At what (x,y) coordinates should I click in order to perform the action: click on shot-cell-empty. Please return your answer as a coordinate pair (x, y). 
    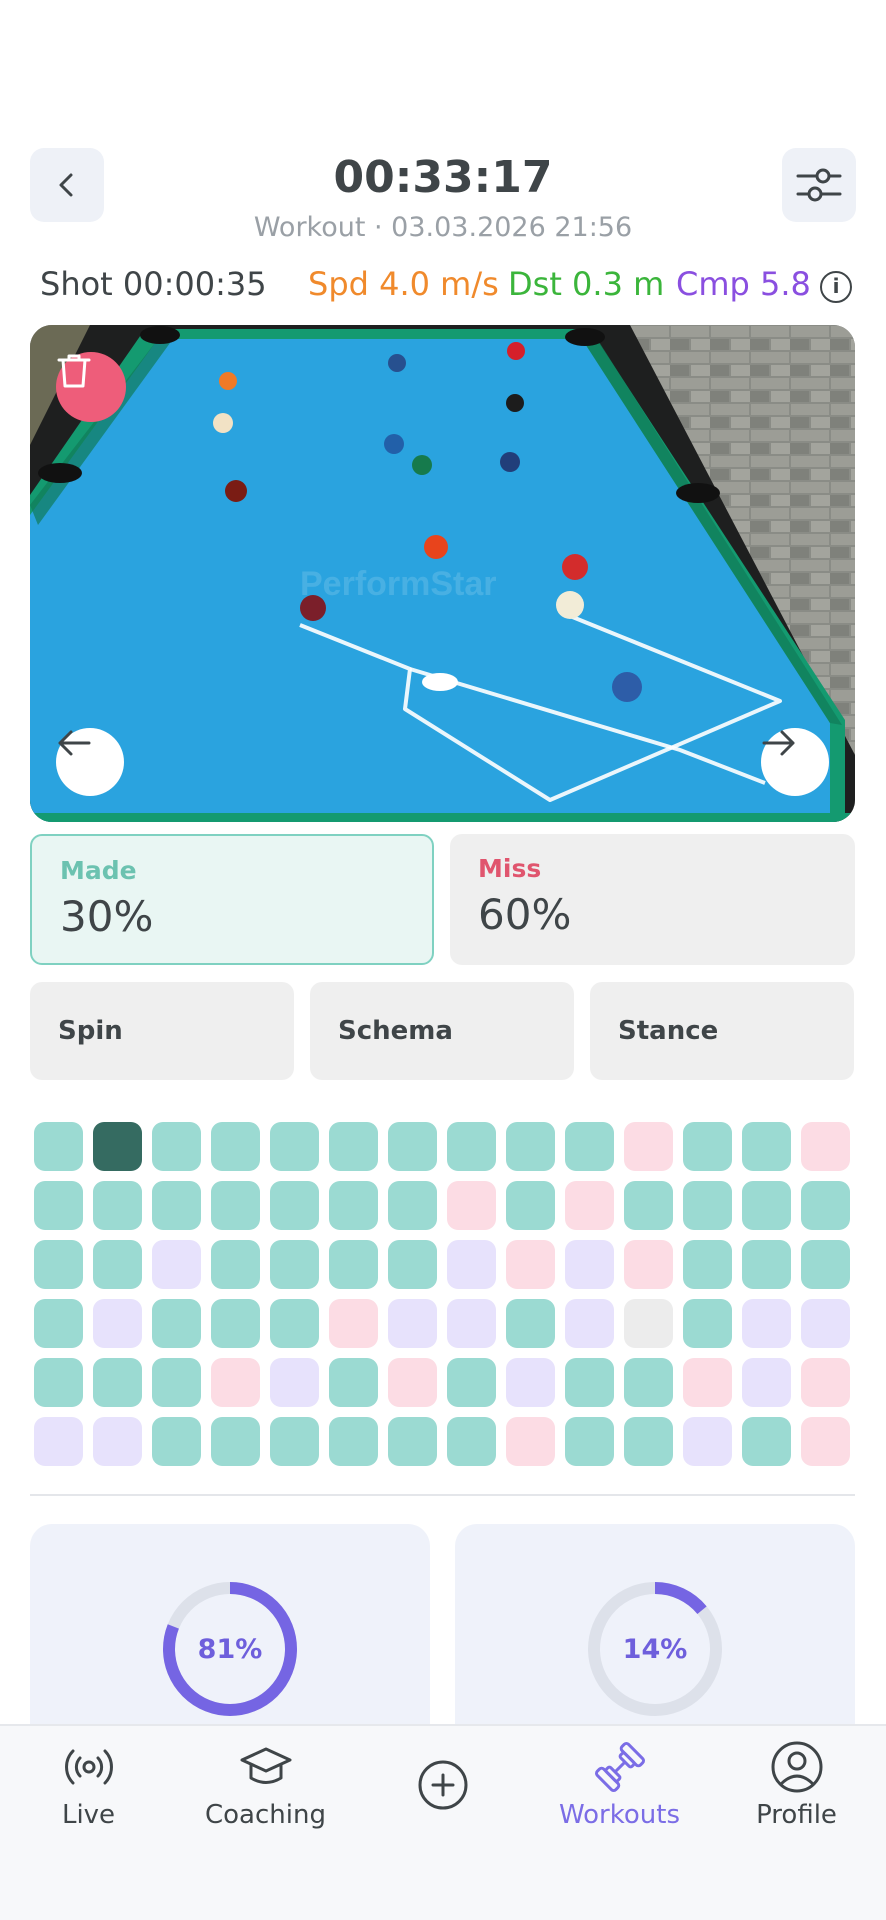
    Looking at the image, I should click on (648, 1323).